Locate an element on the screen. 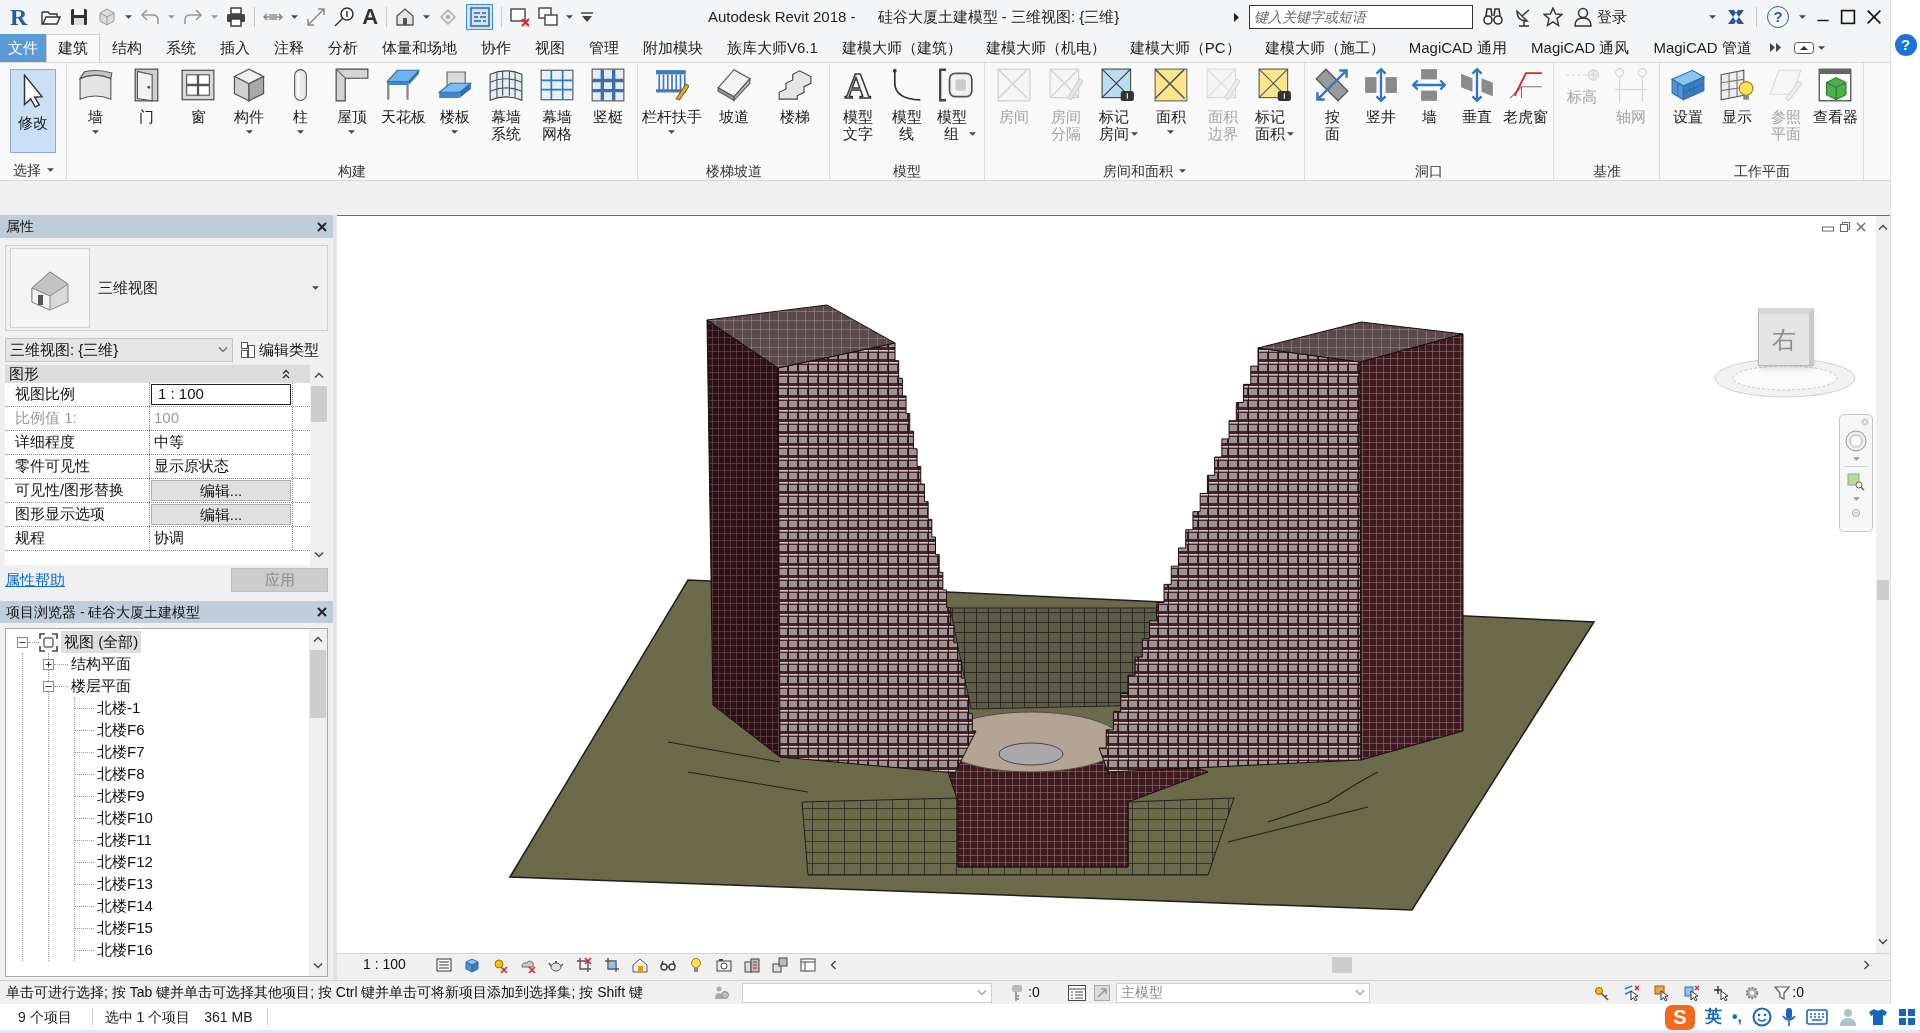  ribbon-button: A 模型 文字 is located at coordinates (858, 112).